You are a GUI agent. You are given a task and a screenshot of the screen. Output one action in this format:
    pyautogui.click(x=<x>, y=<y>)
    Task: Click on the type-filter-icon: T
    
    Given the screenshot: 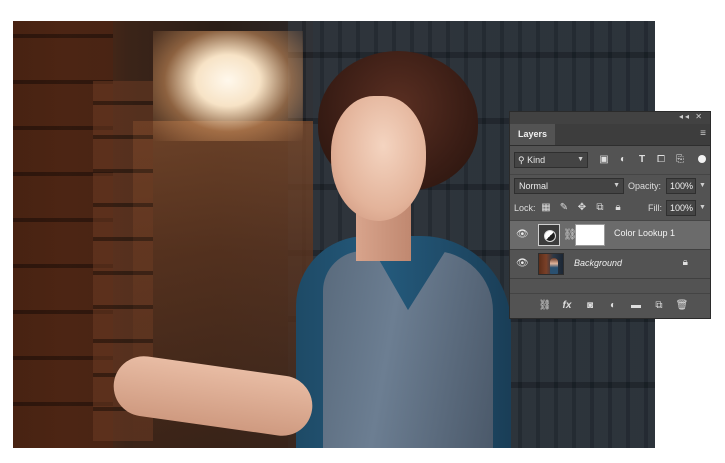 What is the action you would take?
    pyautogui.click(x=642, y=159)
    